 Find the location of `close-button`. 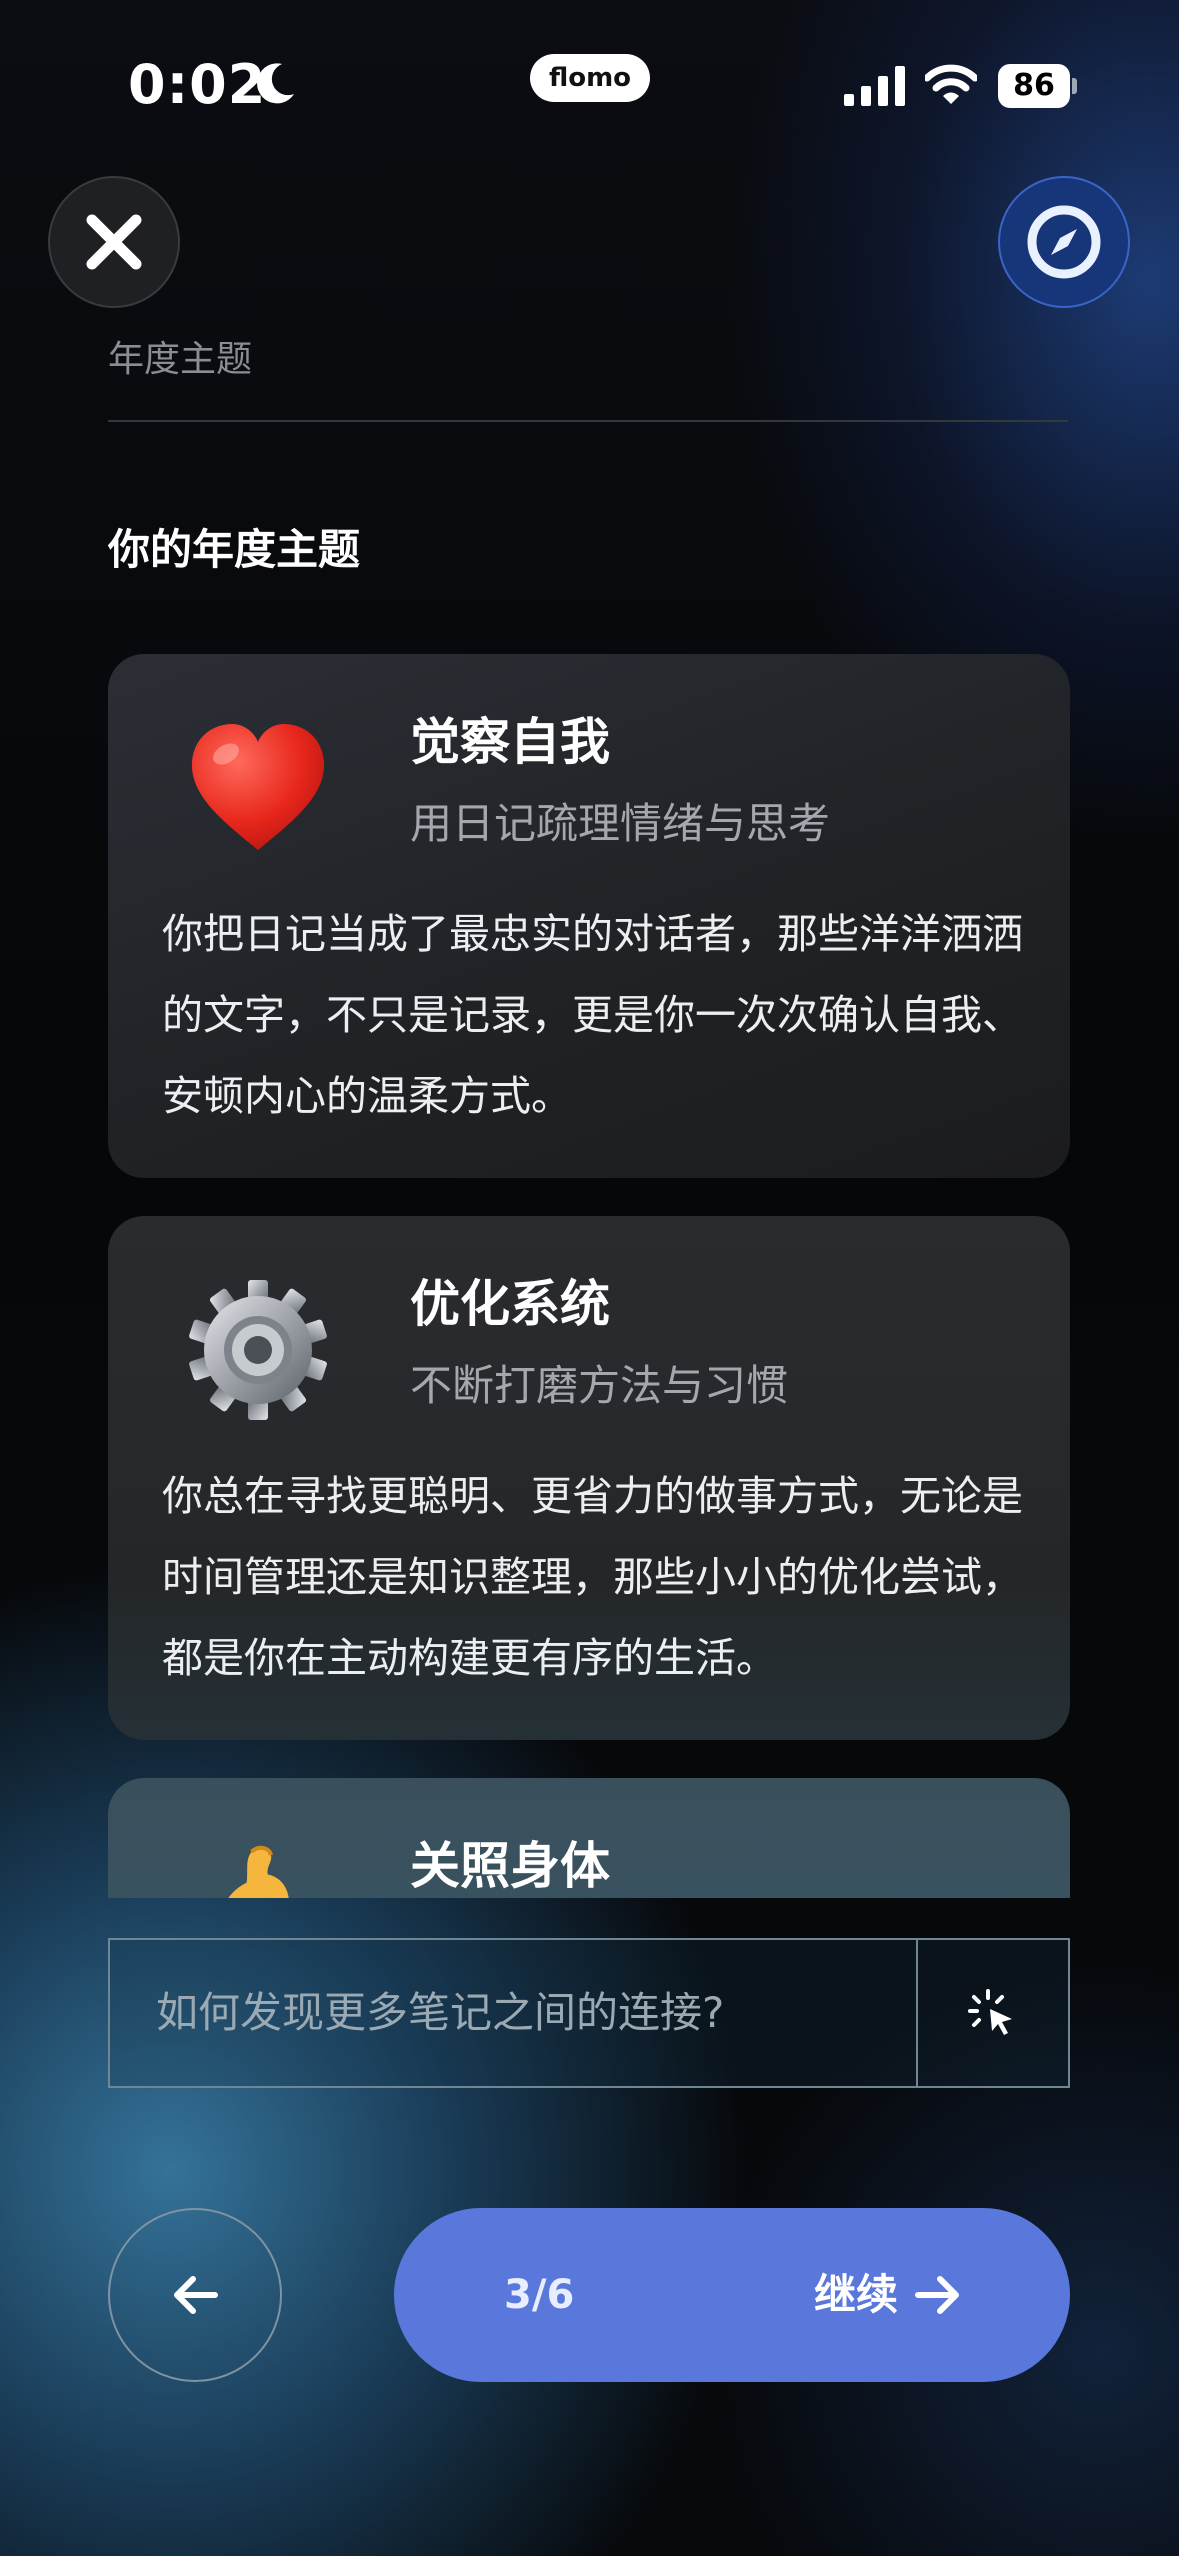

close-button is located at coordinates (114, 242).